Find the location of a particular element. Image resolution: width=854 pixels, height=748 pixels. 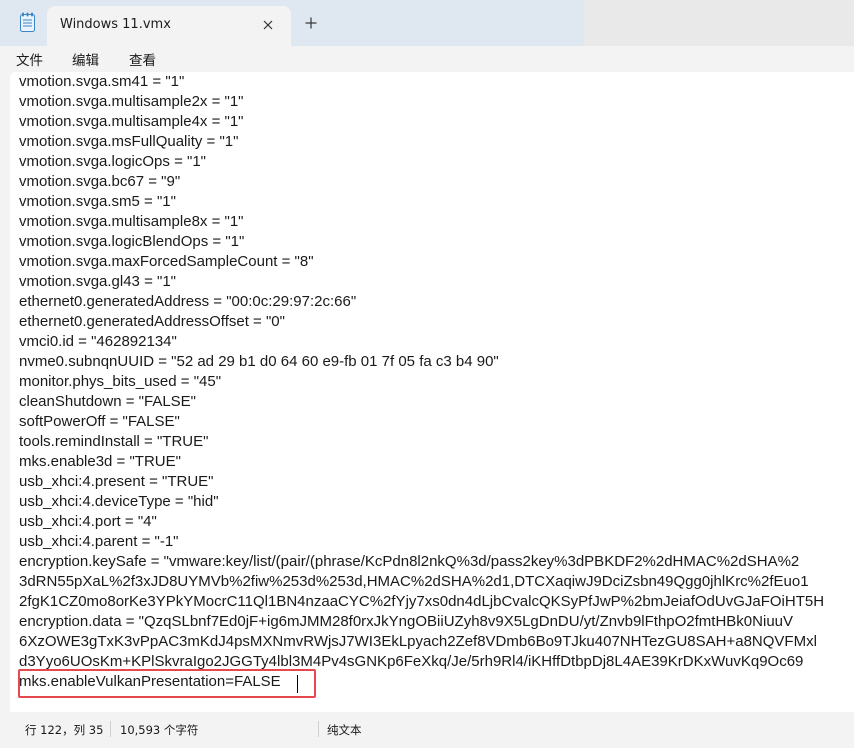

file-type: 纯文本 is located at coordinates (344, 730).